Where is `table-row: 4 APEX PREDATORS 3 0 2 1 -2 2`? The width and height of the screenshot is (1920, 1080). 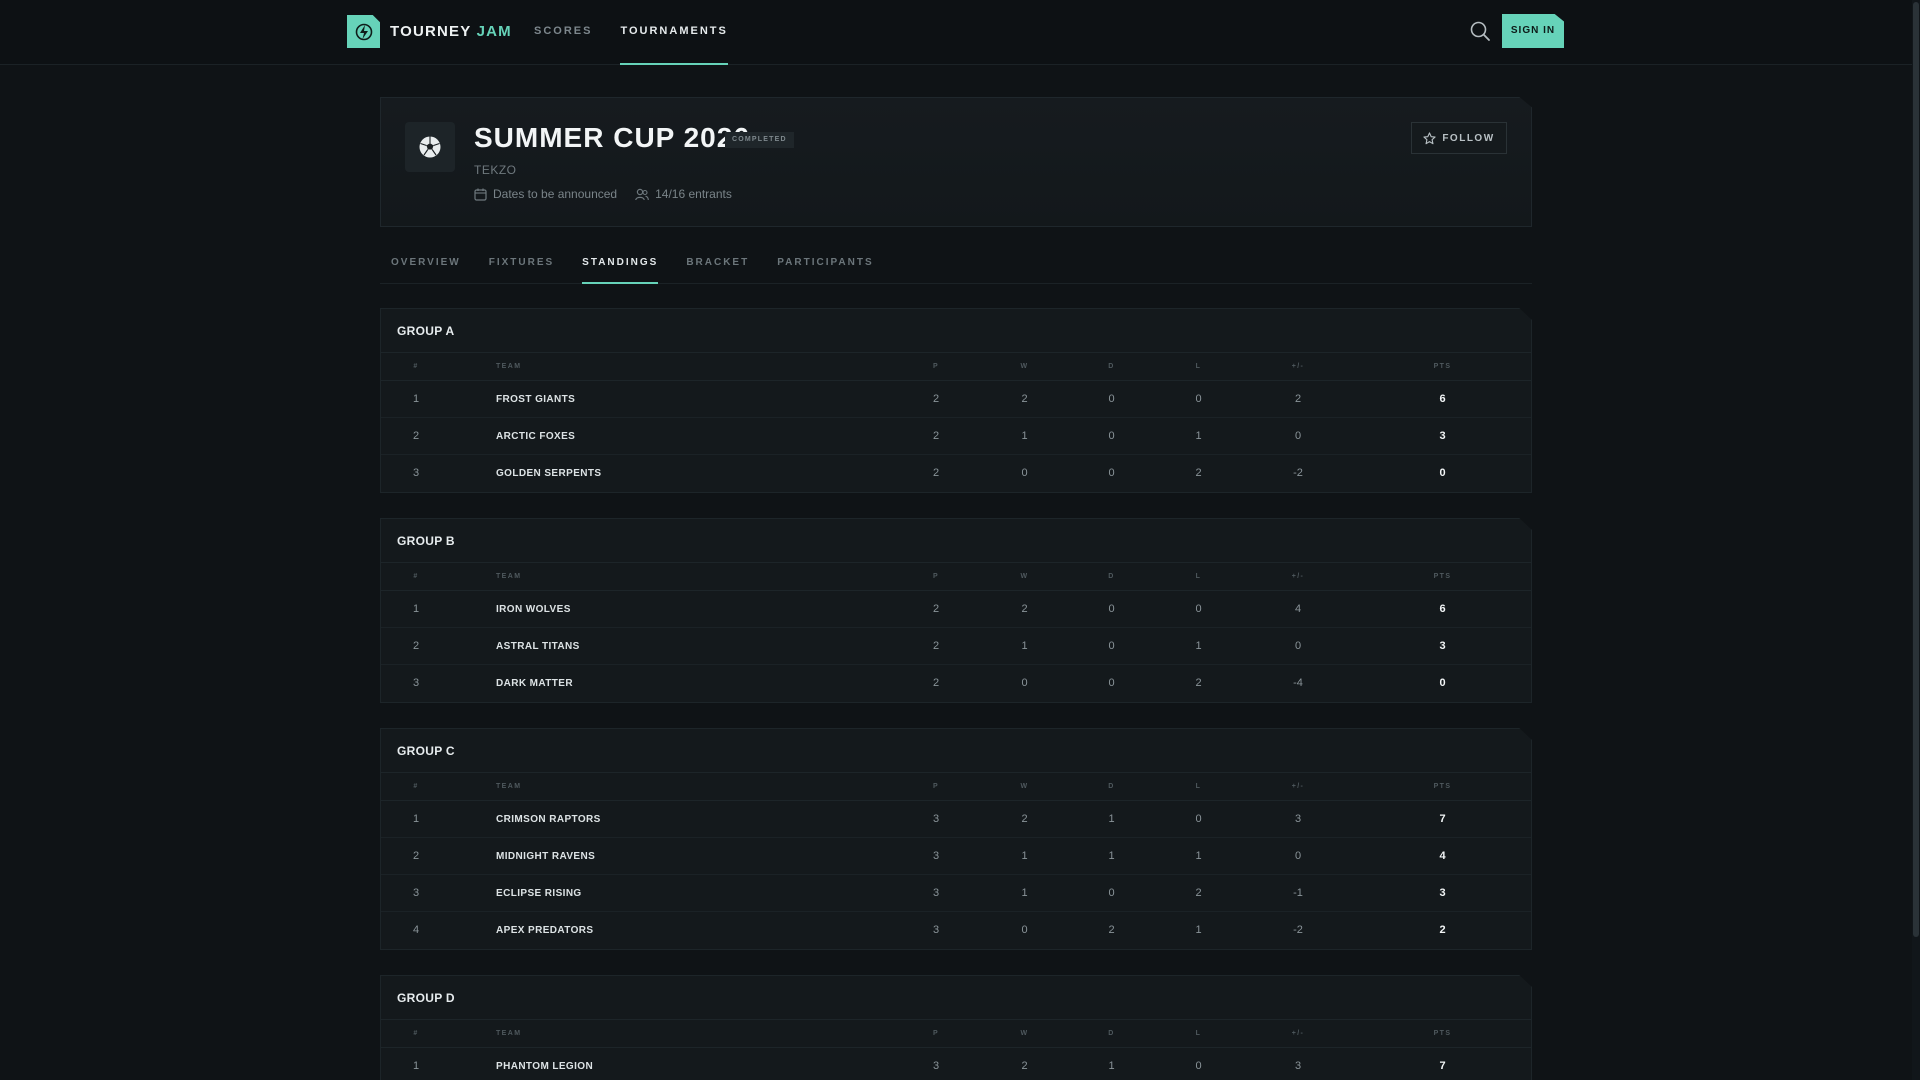
table-row: 4 APEX PREDATORS 3 0 2 1 -2 2 is located at coordinates (956, 930).